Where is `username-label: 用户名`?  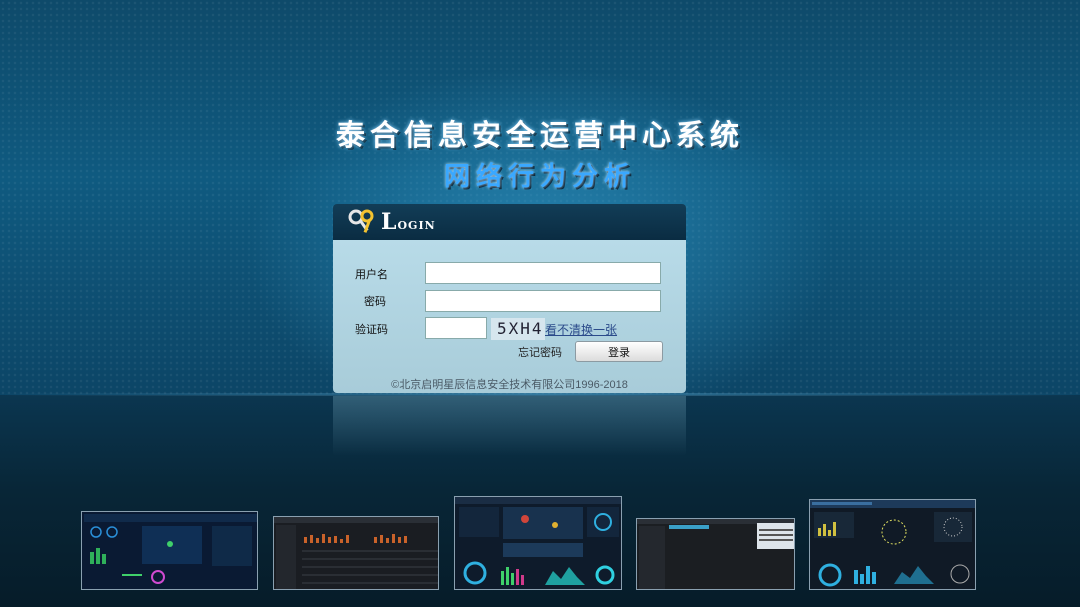 username-label: 用户名 is located at coordinates (371, 275).